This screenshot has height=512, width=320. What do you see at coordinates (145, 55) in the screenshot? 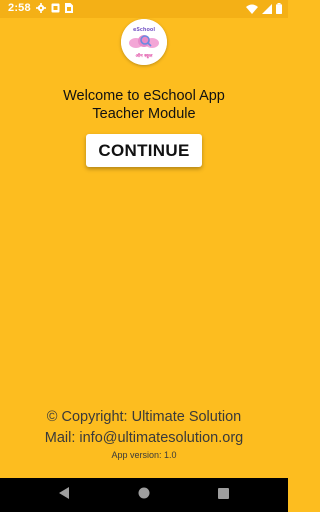
I see `logo-bottom-text: ऑन स्कूल` at bounding box center [145, 55].